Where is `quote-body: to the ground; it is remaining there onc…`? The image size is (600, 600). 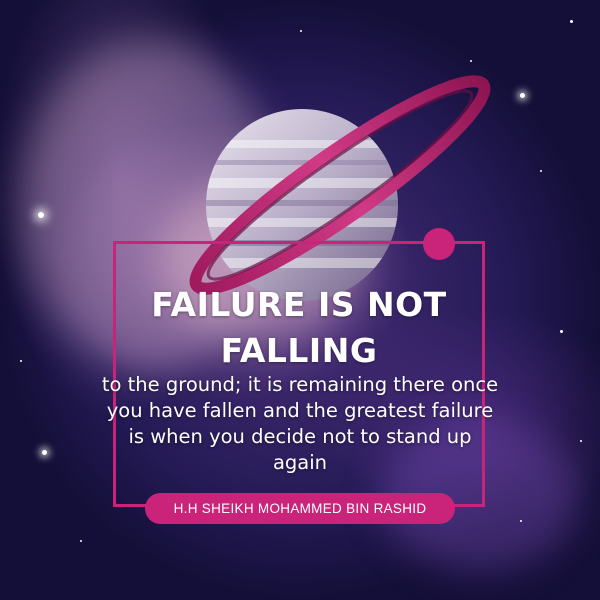
quote-body: to the ground; it is remaining there onc… is located at coordinates (300, 423).